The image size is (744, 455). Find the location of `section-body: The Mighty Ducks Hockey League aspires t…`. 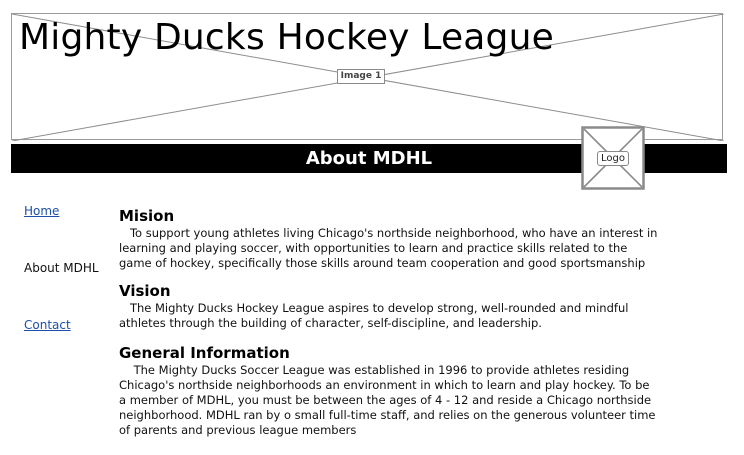

section-body: The Mighty Ducks Hockey League aspires t… is located at coordinates (374, 315).